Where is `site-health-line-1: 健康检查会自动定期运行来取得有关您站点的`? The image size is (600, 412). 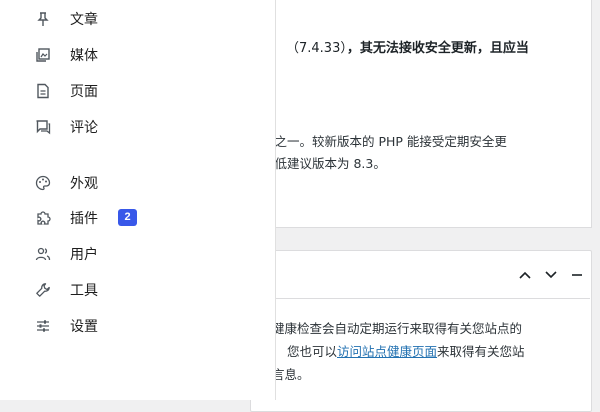 site-health-line-1: 健康检查会自动定期运行来取得有关您站点的 is located at coordinates (397, 328).